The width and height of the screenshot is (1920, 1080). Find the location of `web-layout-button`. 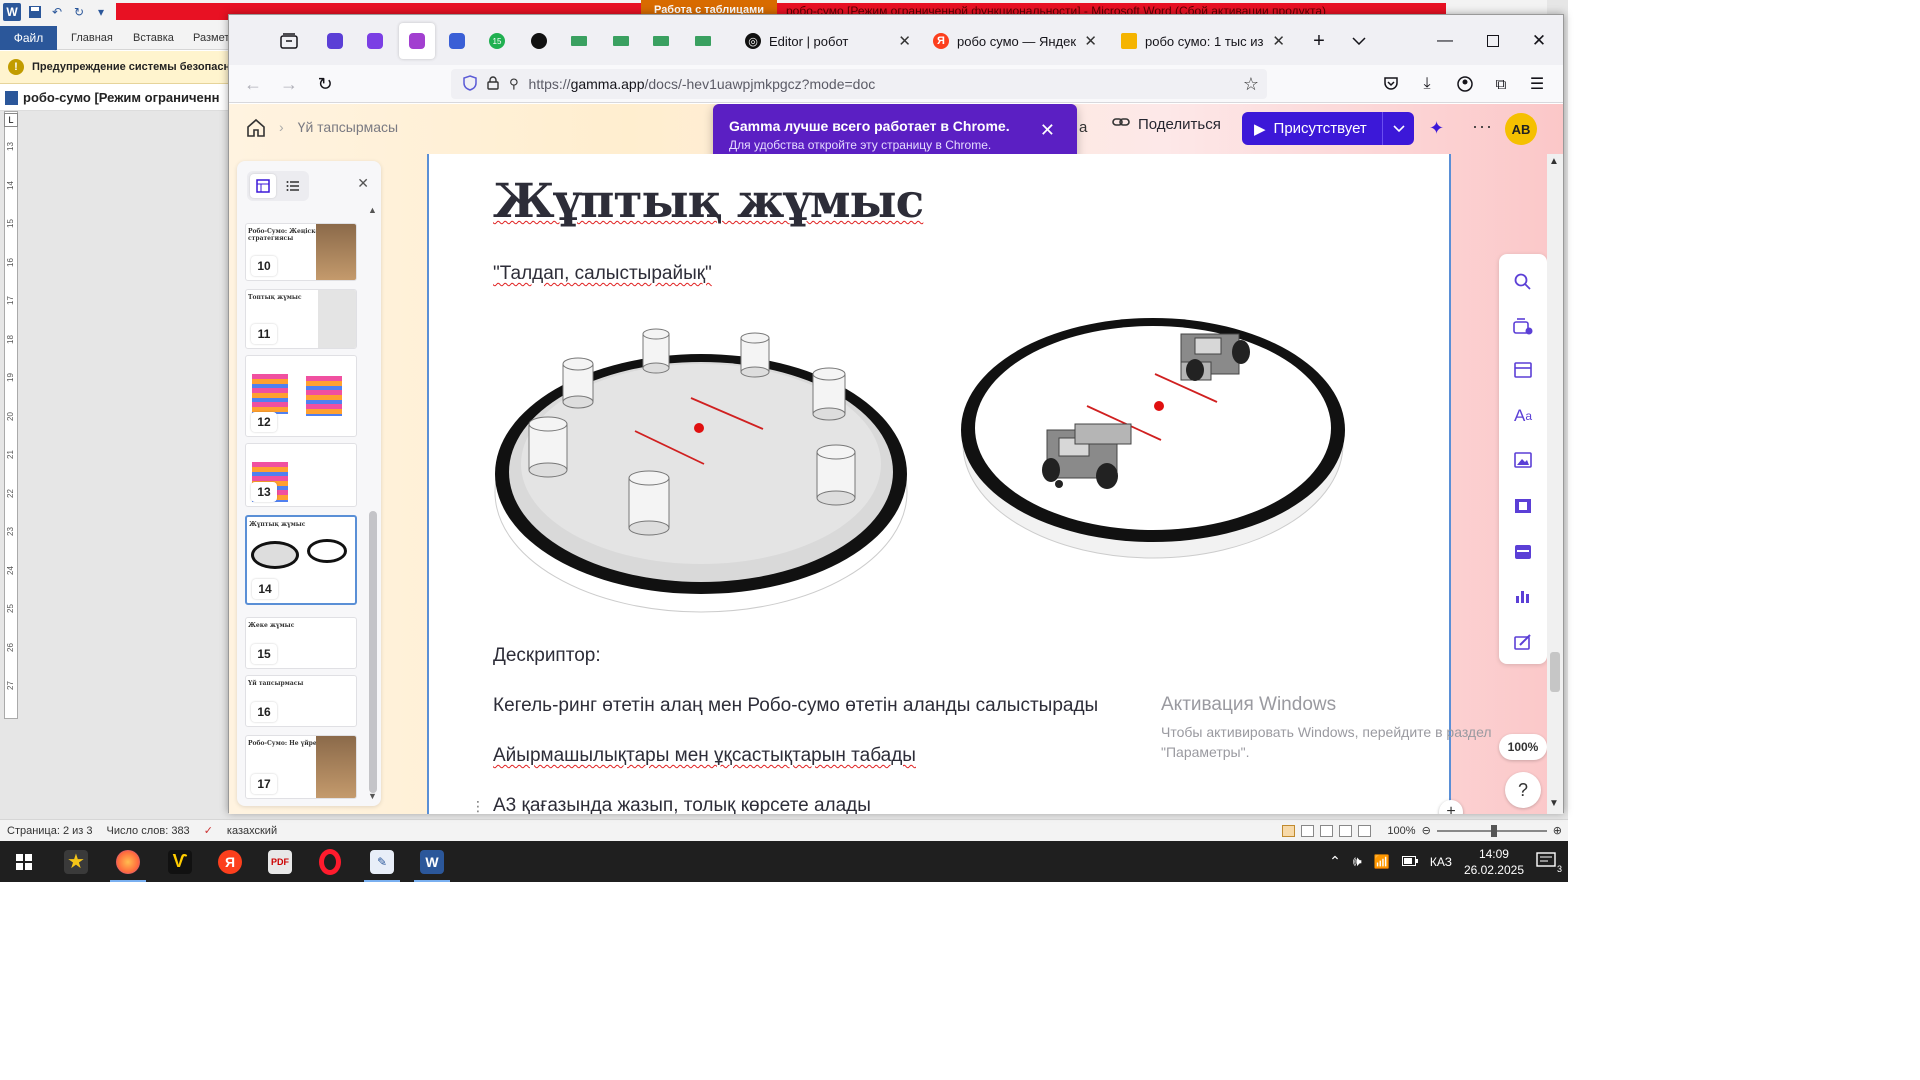

web-layout-button is located at coordinates (1327, 830).